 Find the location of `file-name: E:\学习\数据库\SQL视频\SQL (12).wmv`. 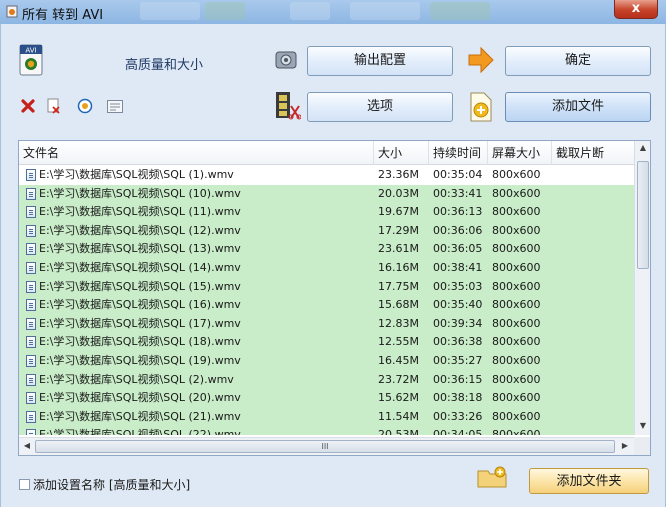

file-name: E:\学习\数据库\SQL视频\SQL (12).wmv is located at coordinates (140, 230).